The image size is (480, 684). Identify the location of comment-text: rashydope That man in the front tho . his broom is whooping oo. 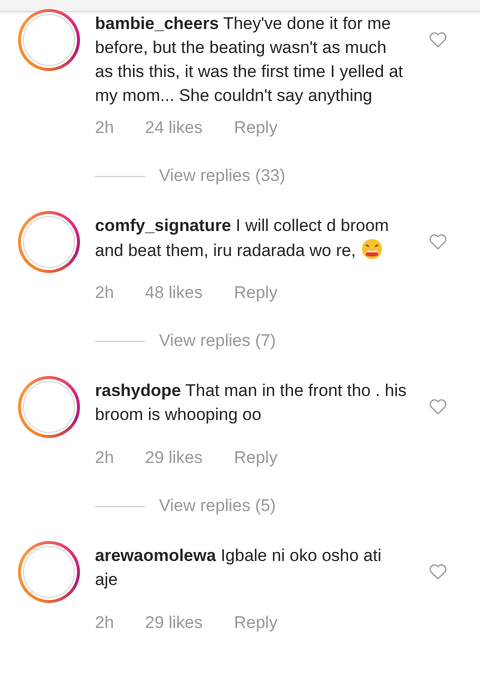
(251, 403).